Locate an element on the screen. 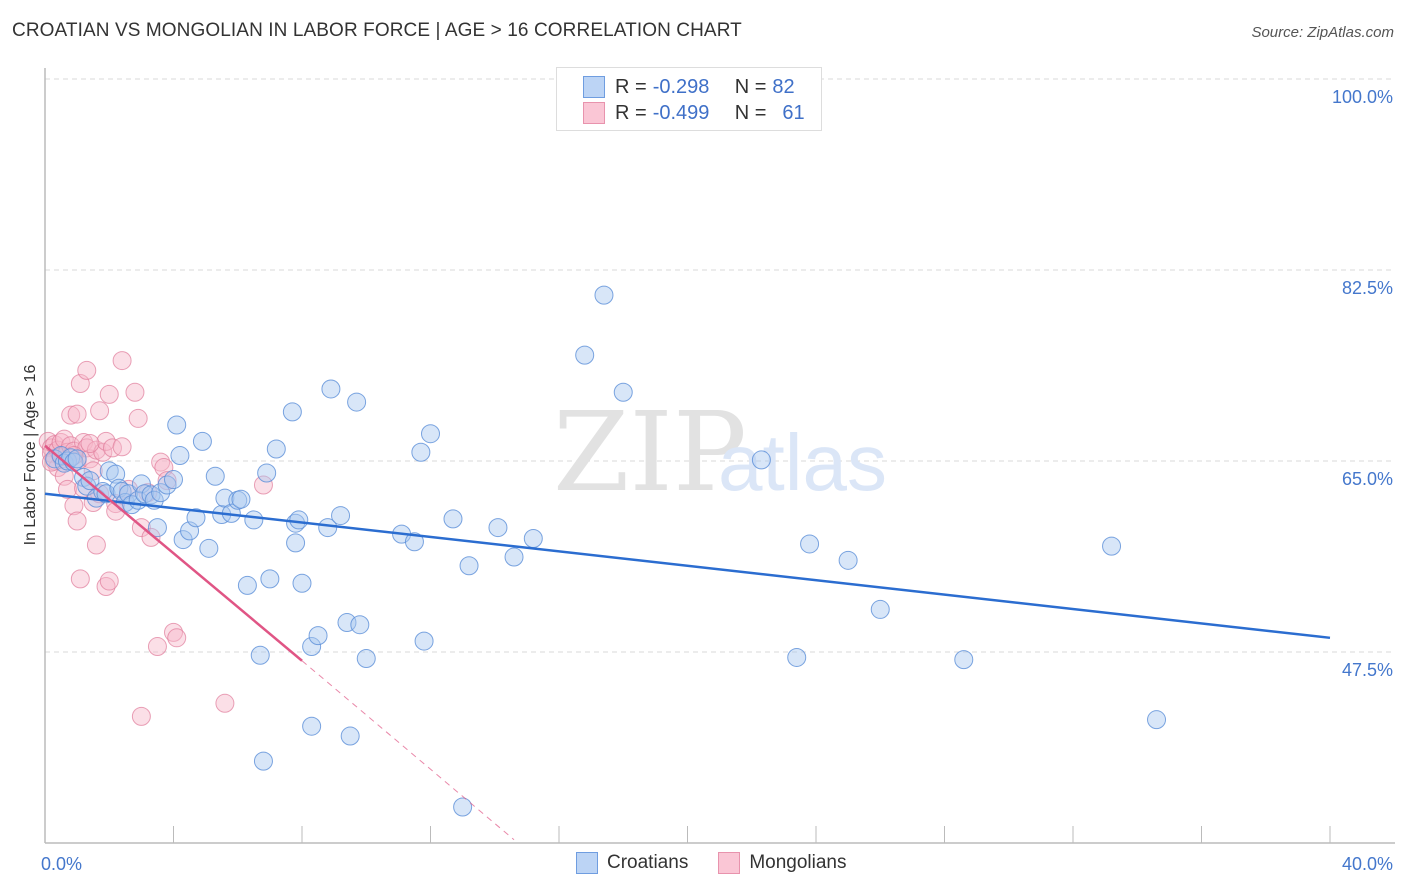  stats-legend: R = -0.298 N = 82 R = -0.499 N = 61 is located at coordinates (689, 99).